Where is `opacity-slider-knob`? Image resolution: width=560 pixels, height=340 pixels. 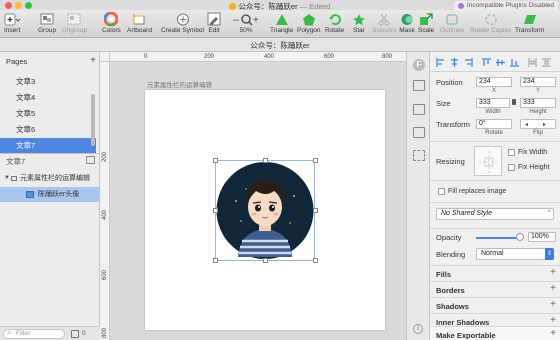
opacity-slider-knob is located at coordinates (520, 237).